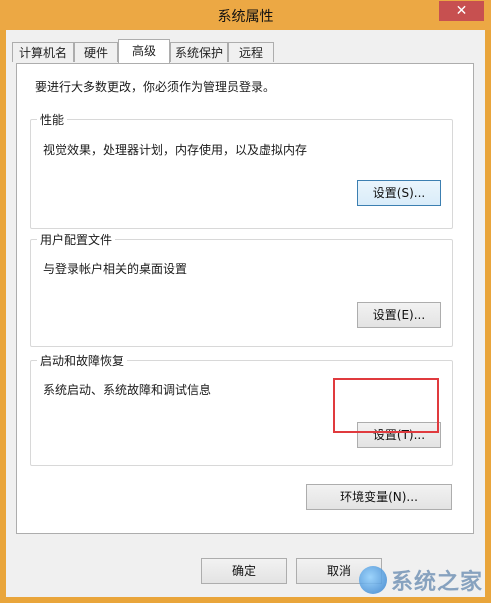 Image resolution: width=491 pixels, height=603 pixels. I want to click on close-button: ✕, so click(461, 11).